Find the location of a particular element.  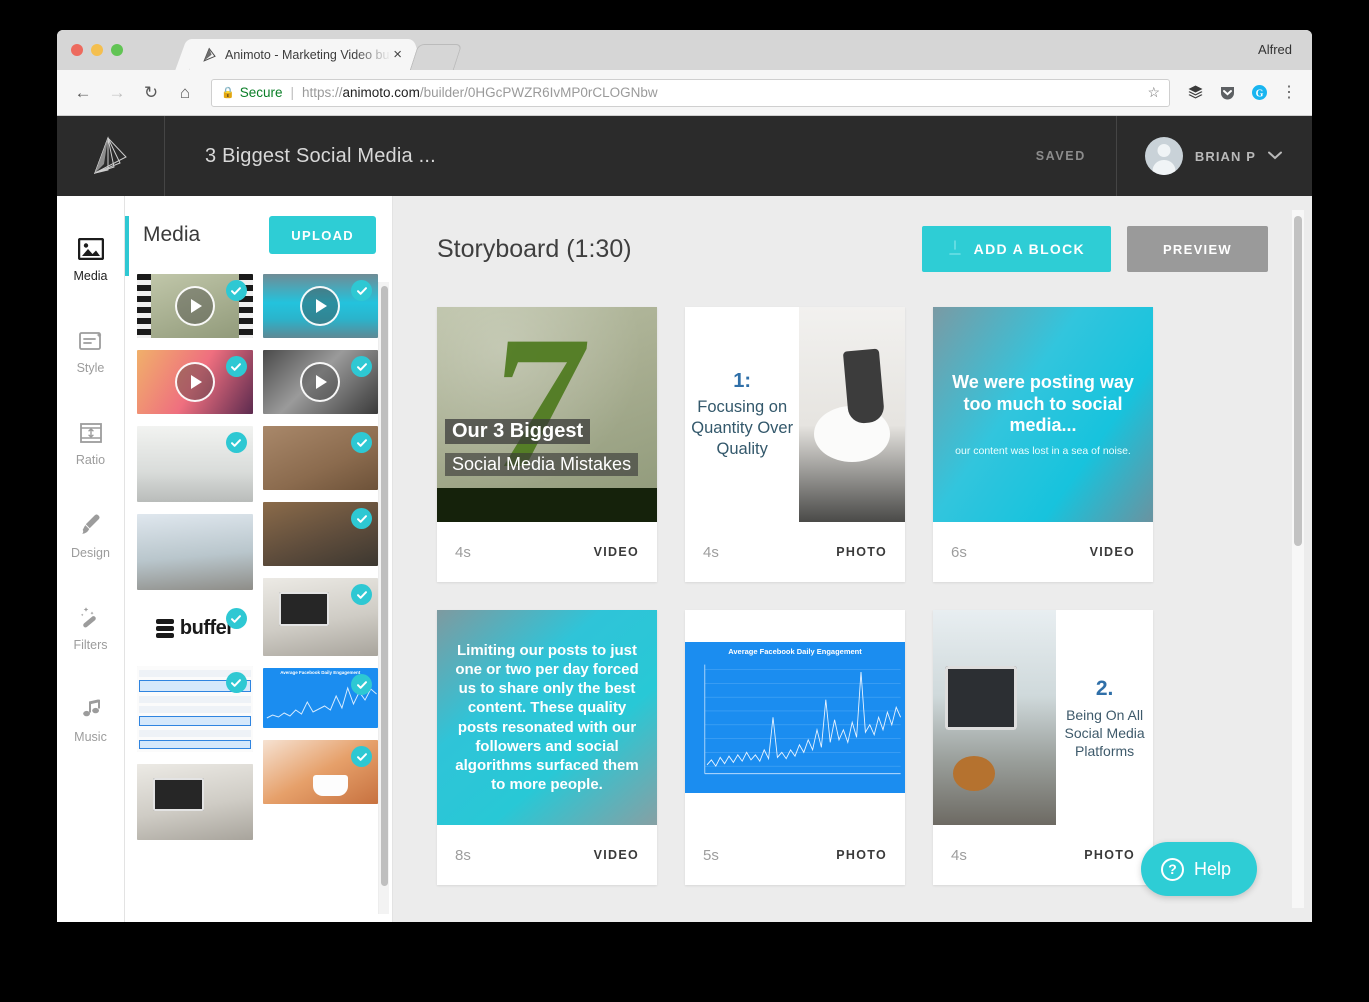

user-menu: BRIAN P is located at coordinates (1213, 156).